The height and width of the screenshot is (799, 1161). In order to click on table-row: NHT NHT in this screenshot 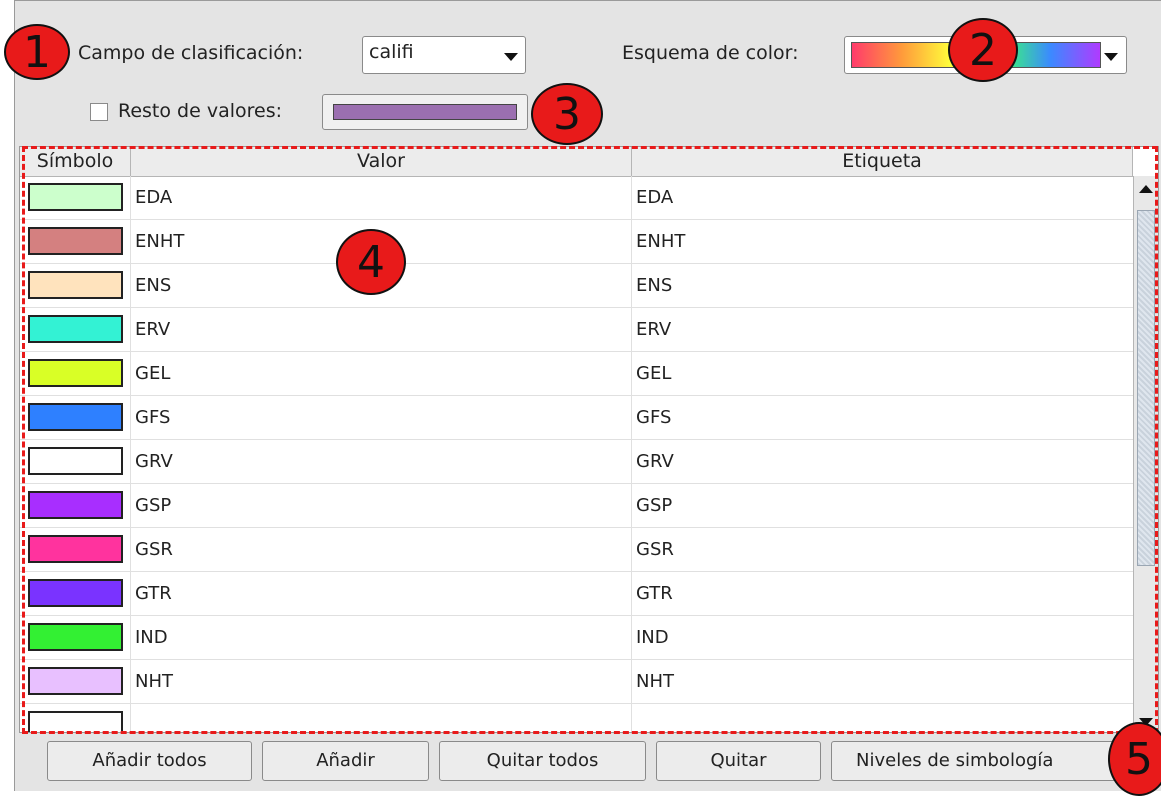, I will do `click(576, 682)`.